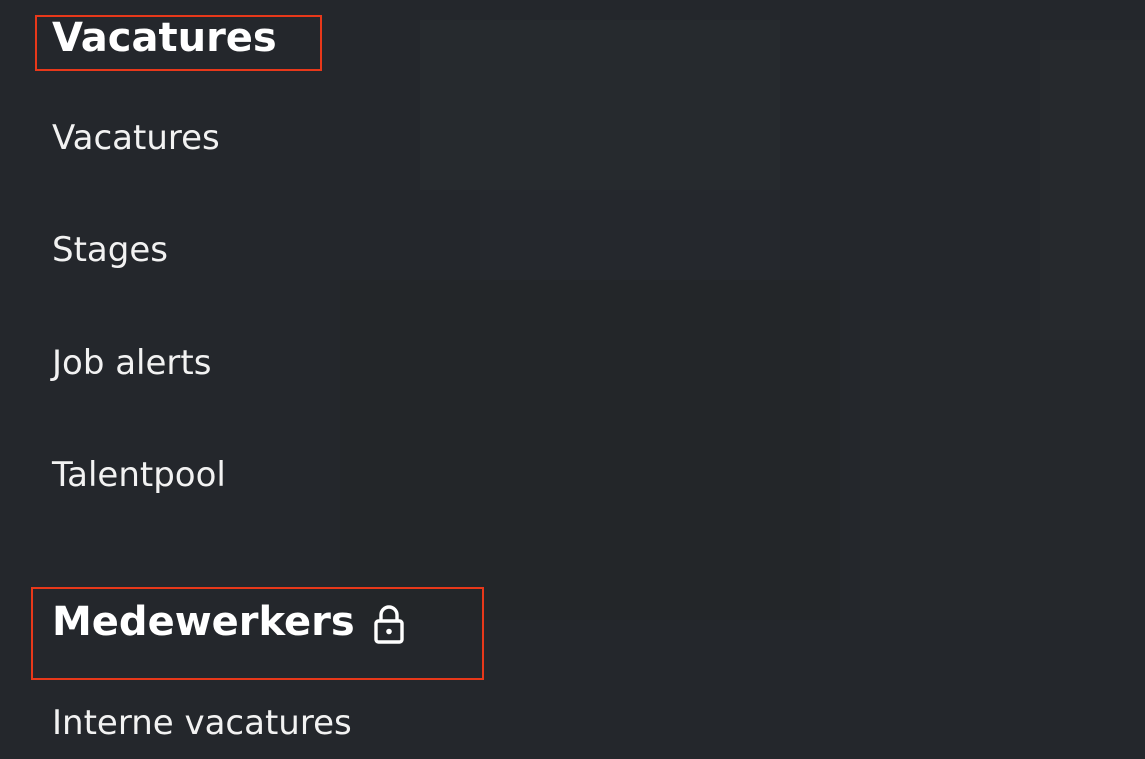 This screenshot has width=1145, height=759. Describe the element at coordinates (202, 723) in the screenshot. I see `menu-link-interne-vacatures: Interne vacatures` at that location.